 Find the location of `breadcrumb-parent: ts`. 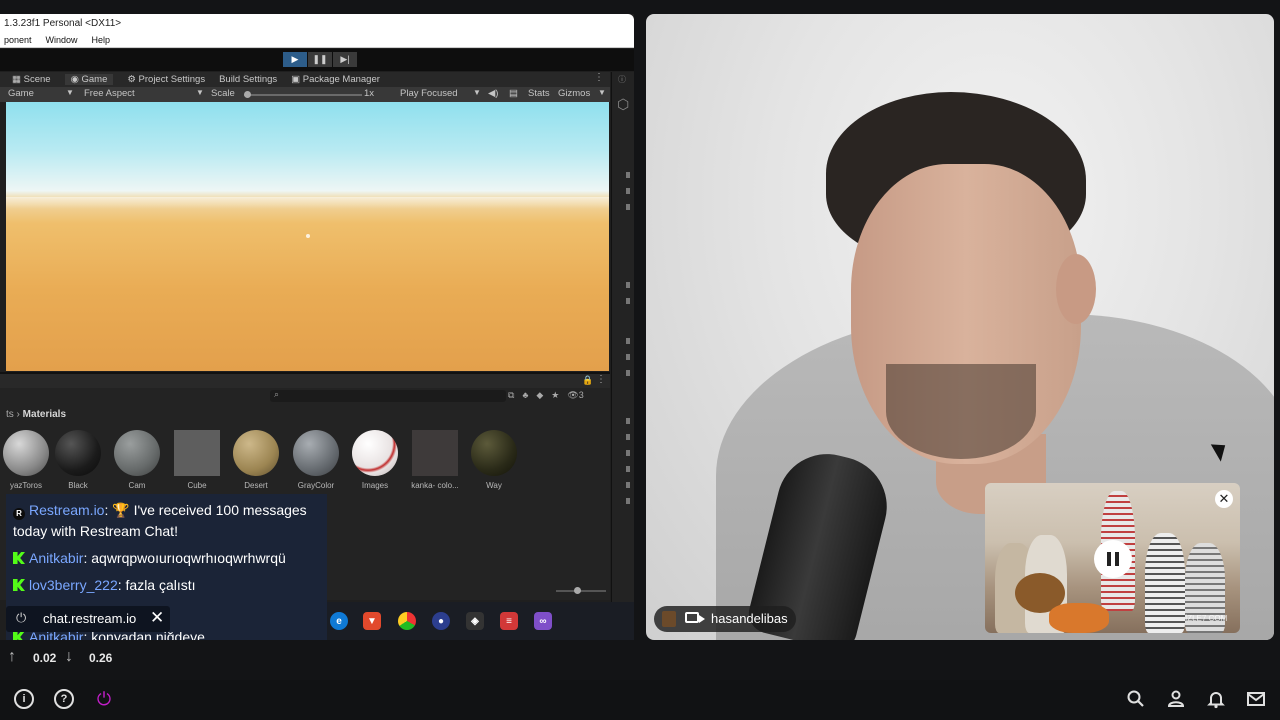

breadcrumb-parent: ts is located at coordinates (10, 414).